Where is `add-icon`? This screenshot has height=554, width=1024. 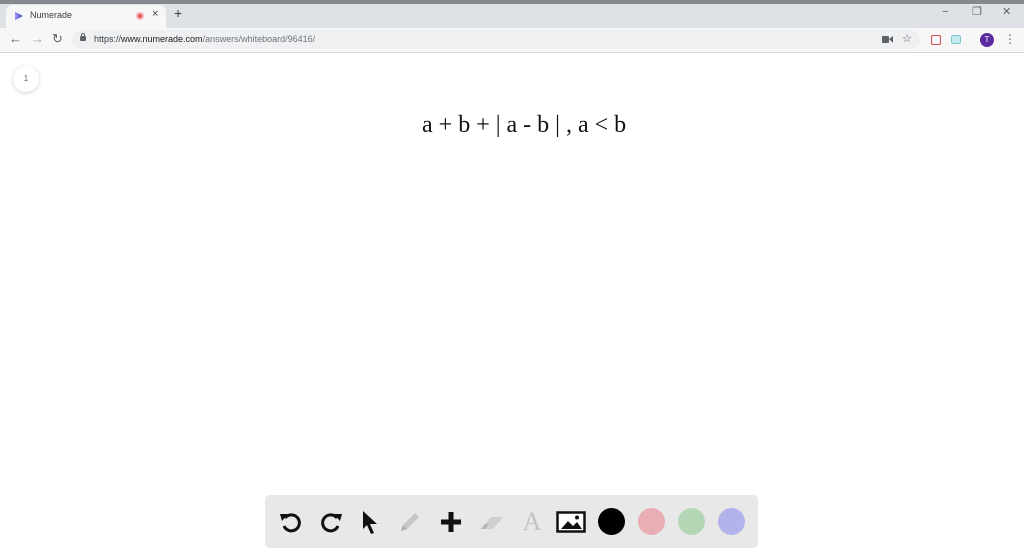 add-icon is located at coordinates (451, 522).